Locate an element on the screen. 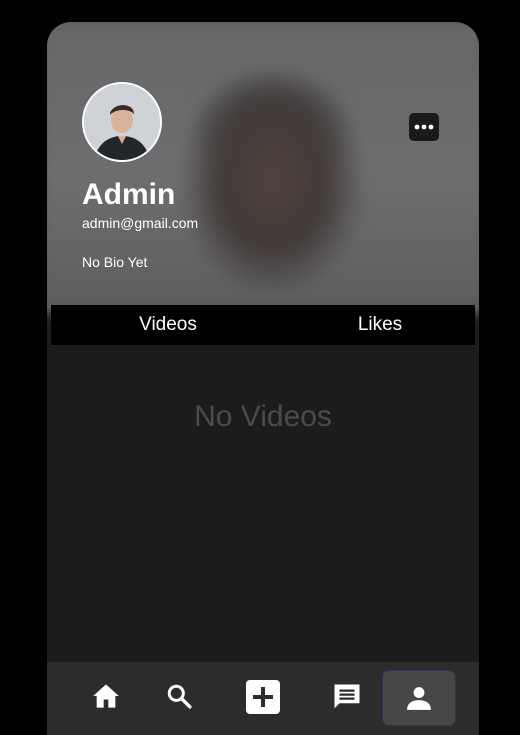  profile-email: admin@gmail.com is located at coordinates (140, 223).